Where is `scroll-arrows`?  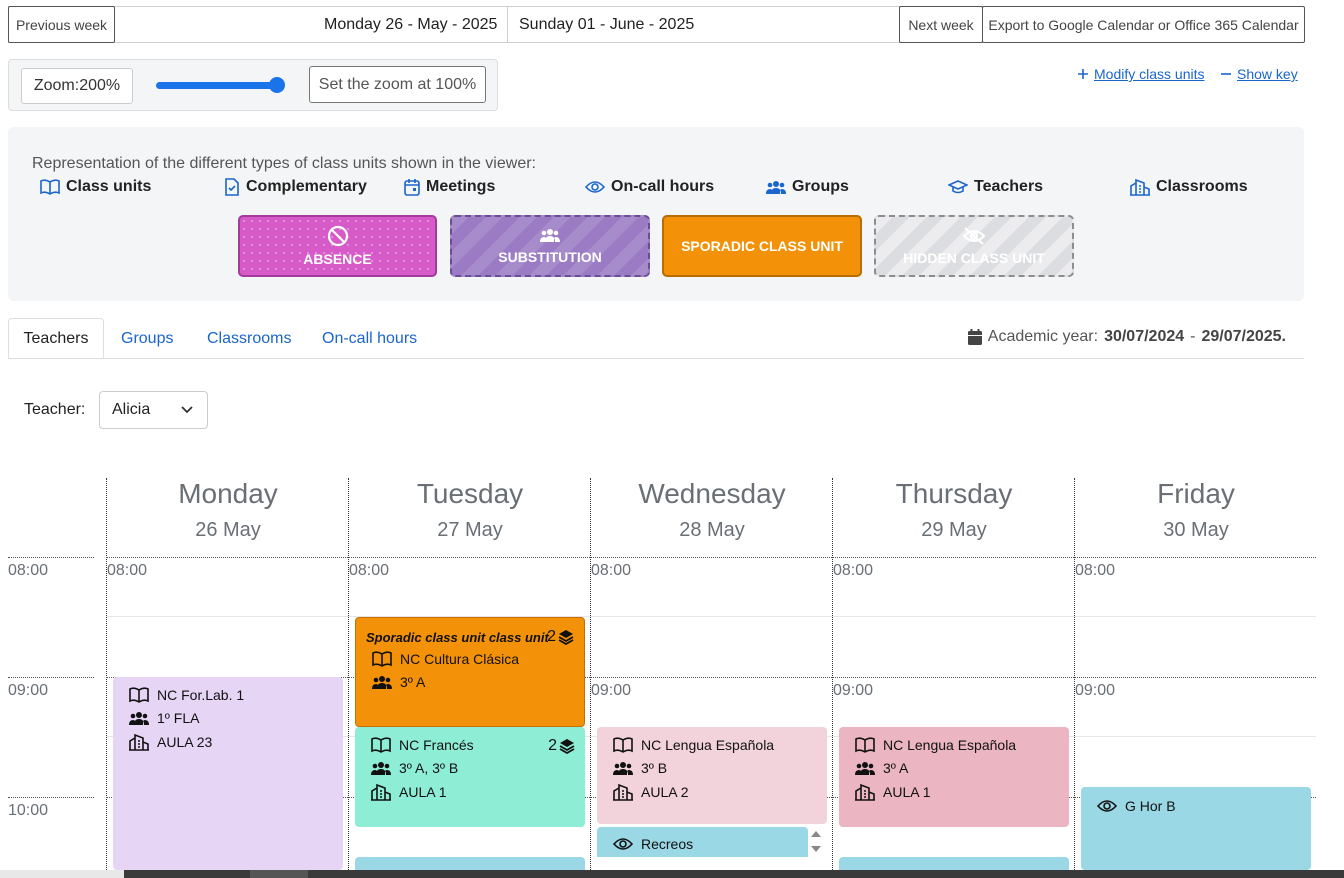
scroll-arrows is located at coordinates (817, 843).